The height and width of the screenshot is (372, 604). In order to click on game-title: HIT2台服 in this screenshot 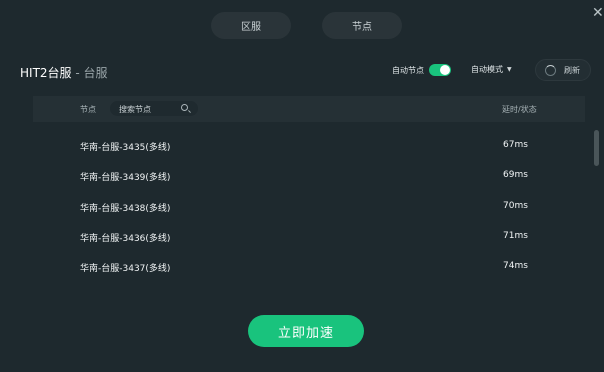, I will do `click(46, 73)`.